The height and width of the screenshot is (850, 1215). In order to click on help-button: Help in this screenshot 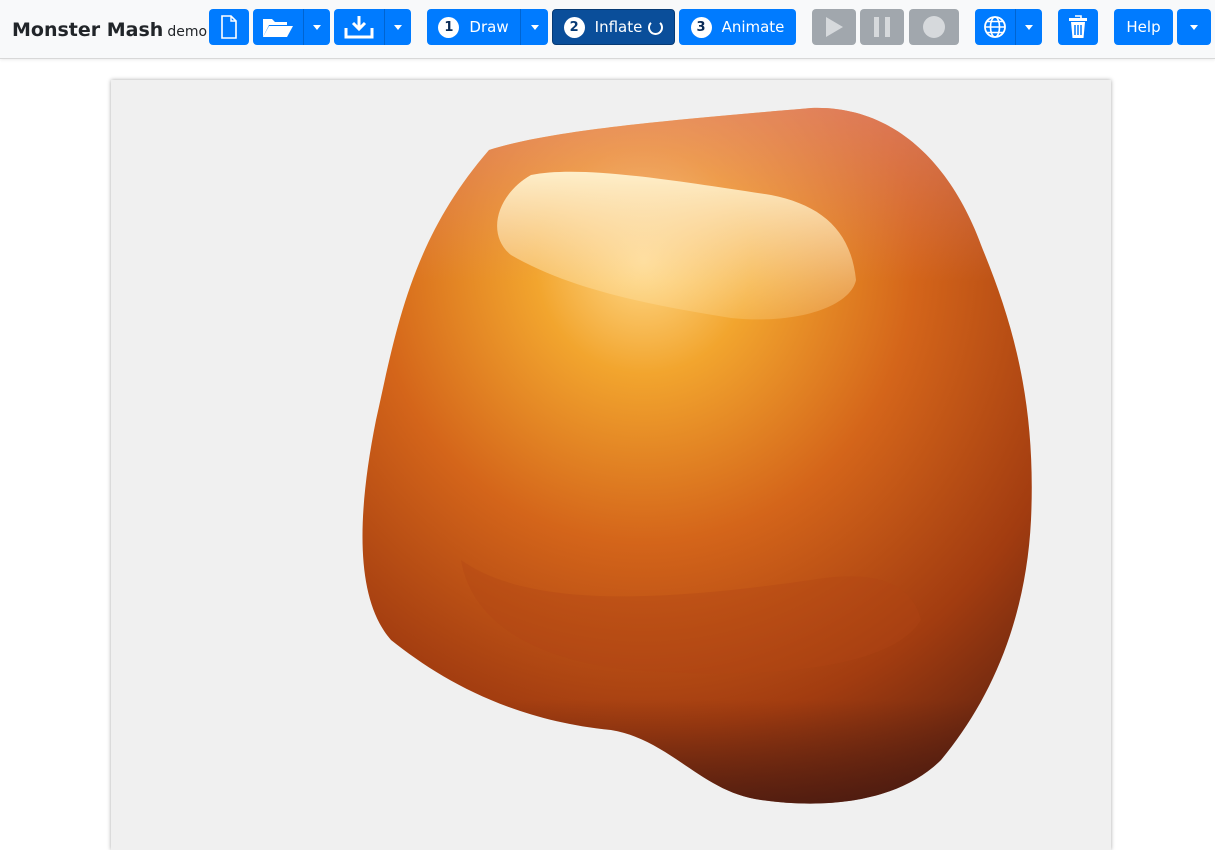, I will do `click(1143, 27)`.